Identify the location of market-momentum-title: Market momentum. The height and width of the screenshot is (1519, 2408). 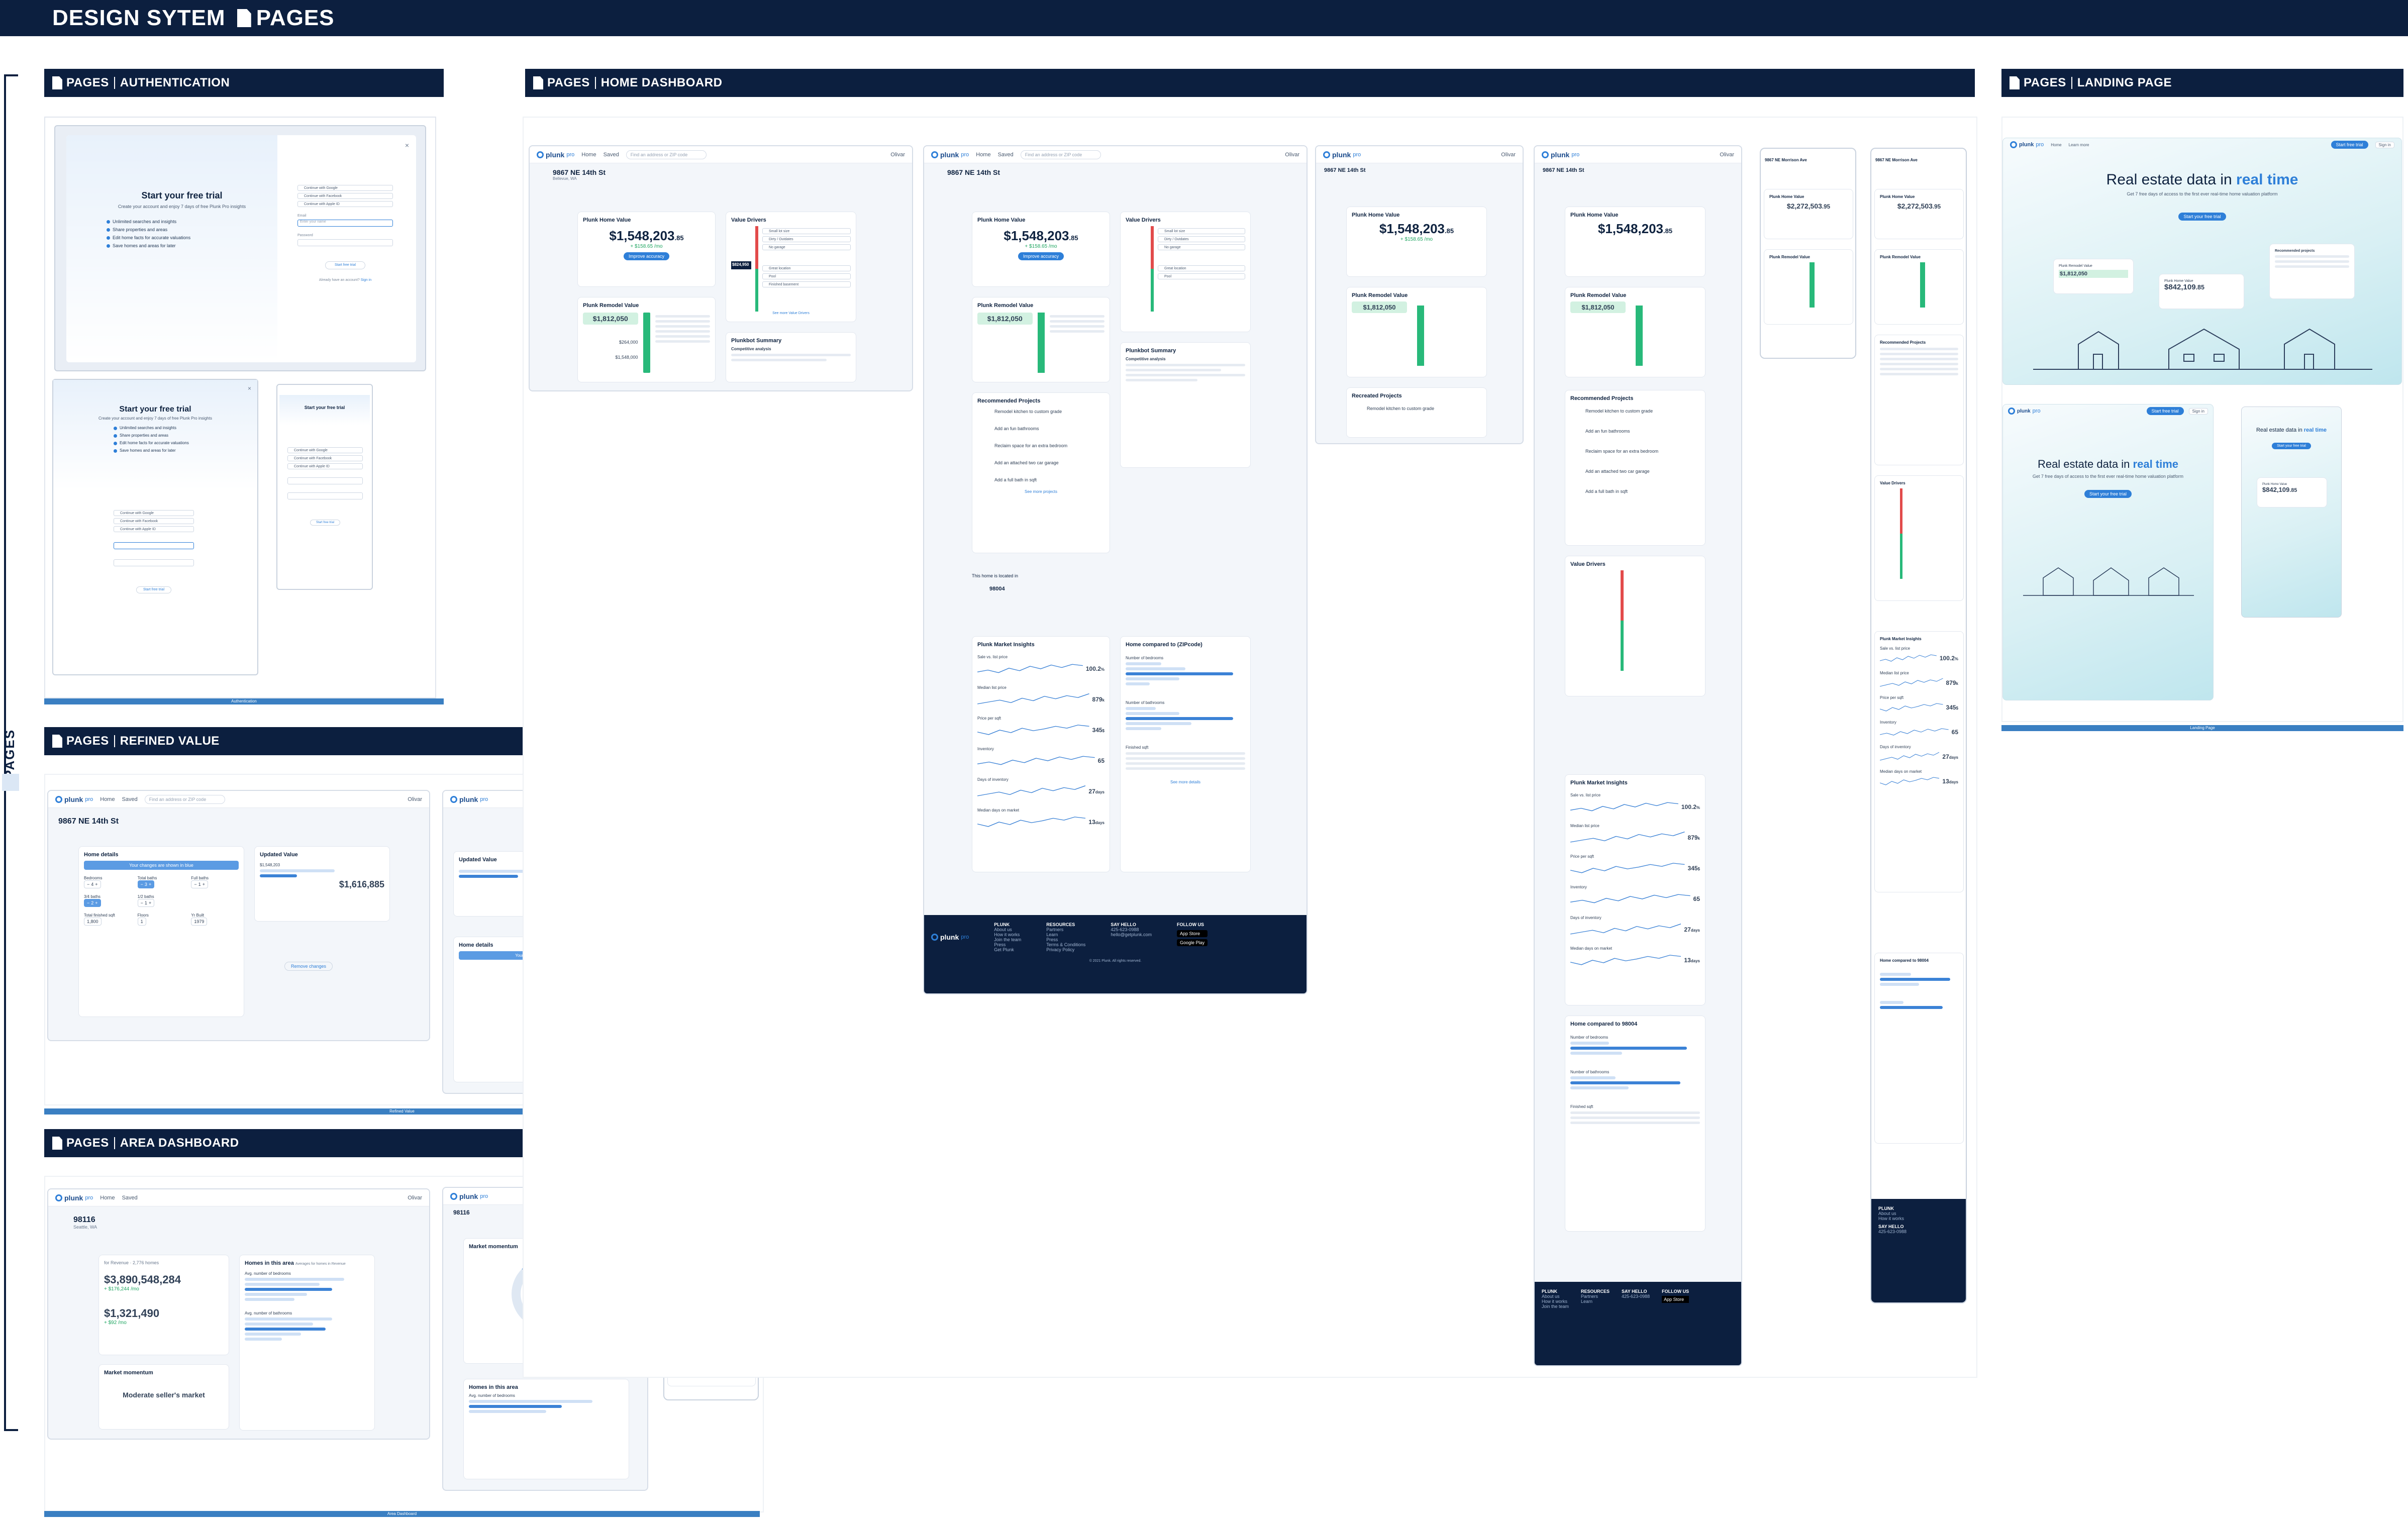
(128, 1373).